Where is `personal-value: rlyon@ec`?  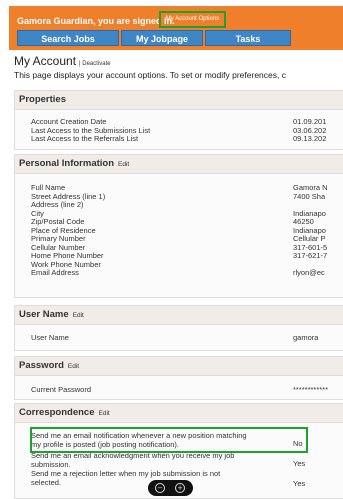 personal-value: rlyon@ec is located at coordinates (309, 272).